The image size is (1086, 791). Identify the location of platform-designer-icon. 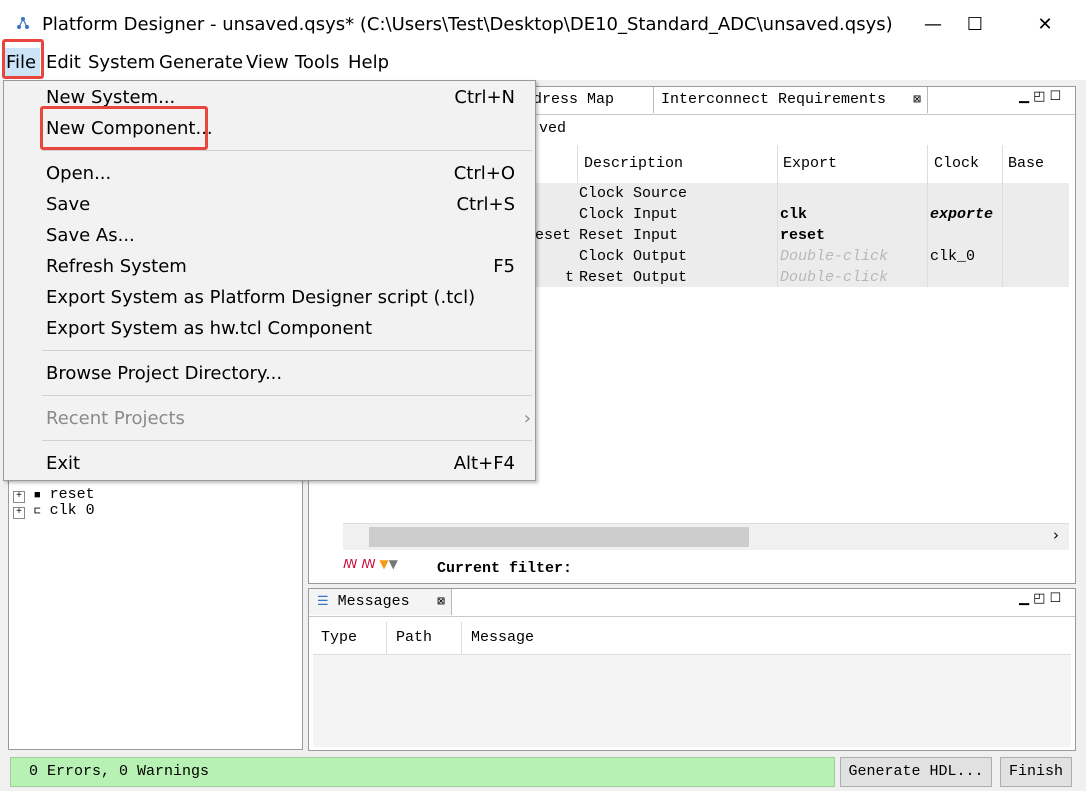
(23, 23).